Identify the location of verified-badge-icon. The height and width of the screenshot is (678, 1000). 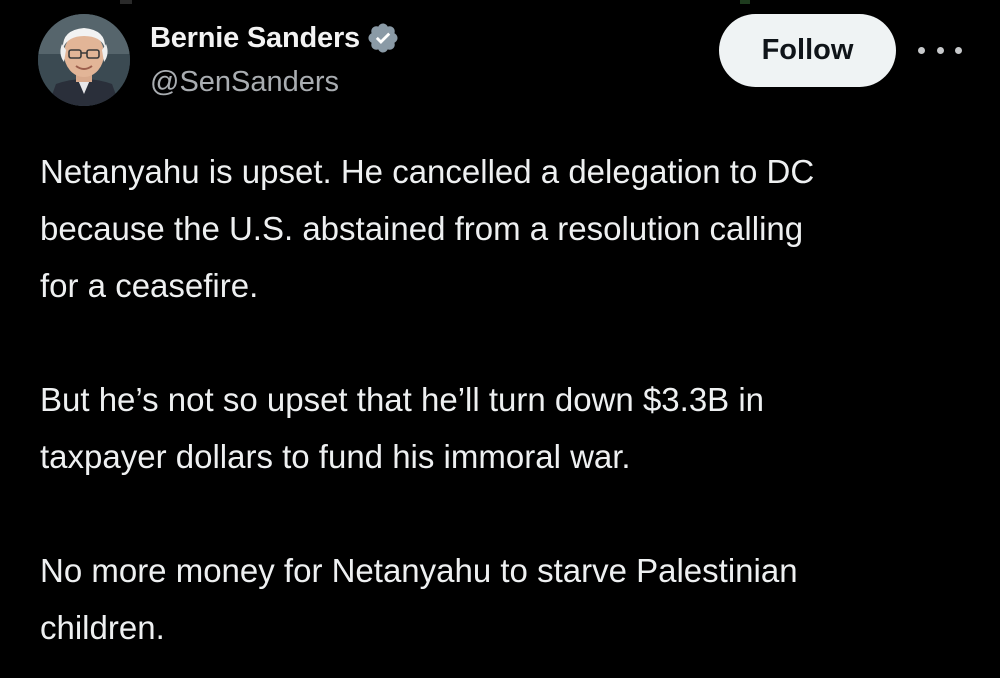
(383, 38).